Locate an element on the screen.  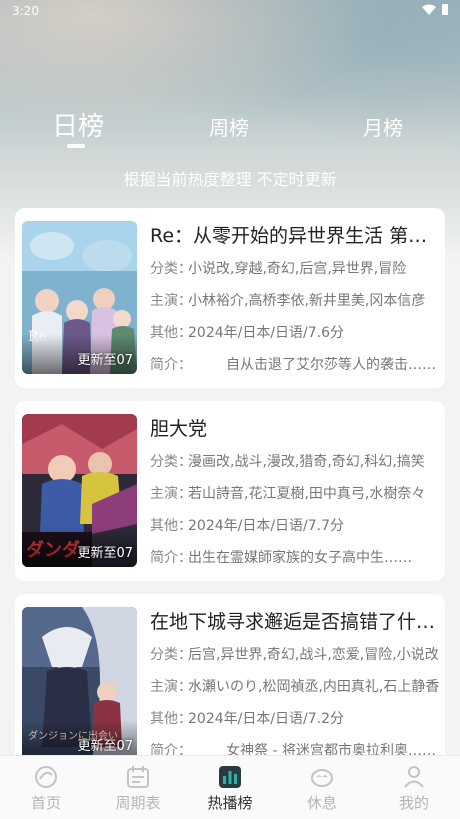
anime-title: 在地下城寻求邂逅是否搞错了什么 第五季 is located at coordinates (295, 622).